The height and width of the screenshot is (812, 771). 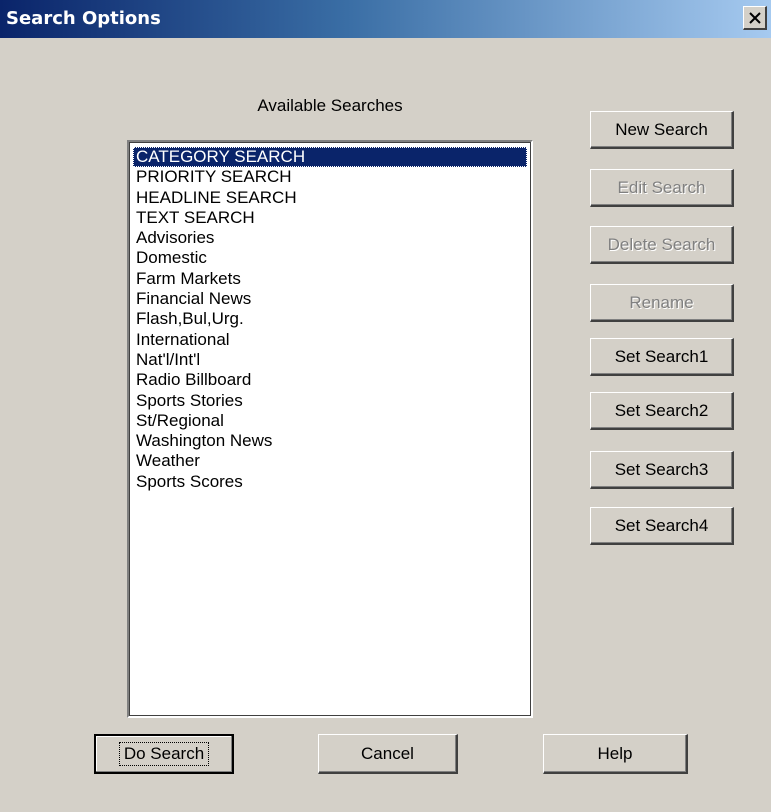 What do you see at coordinates (662, 470) in the screenshot?
I see `set-search3-button: Set Search3` at bounding box center [662, 470].